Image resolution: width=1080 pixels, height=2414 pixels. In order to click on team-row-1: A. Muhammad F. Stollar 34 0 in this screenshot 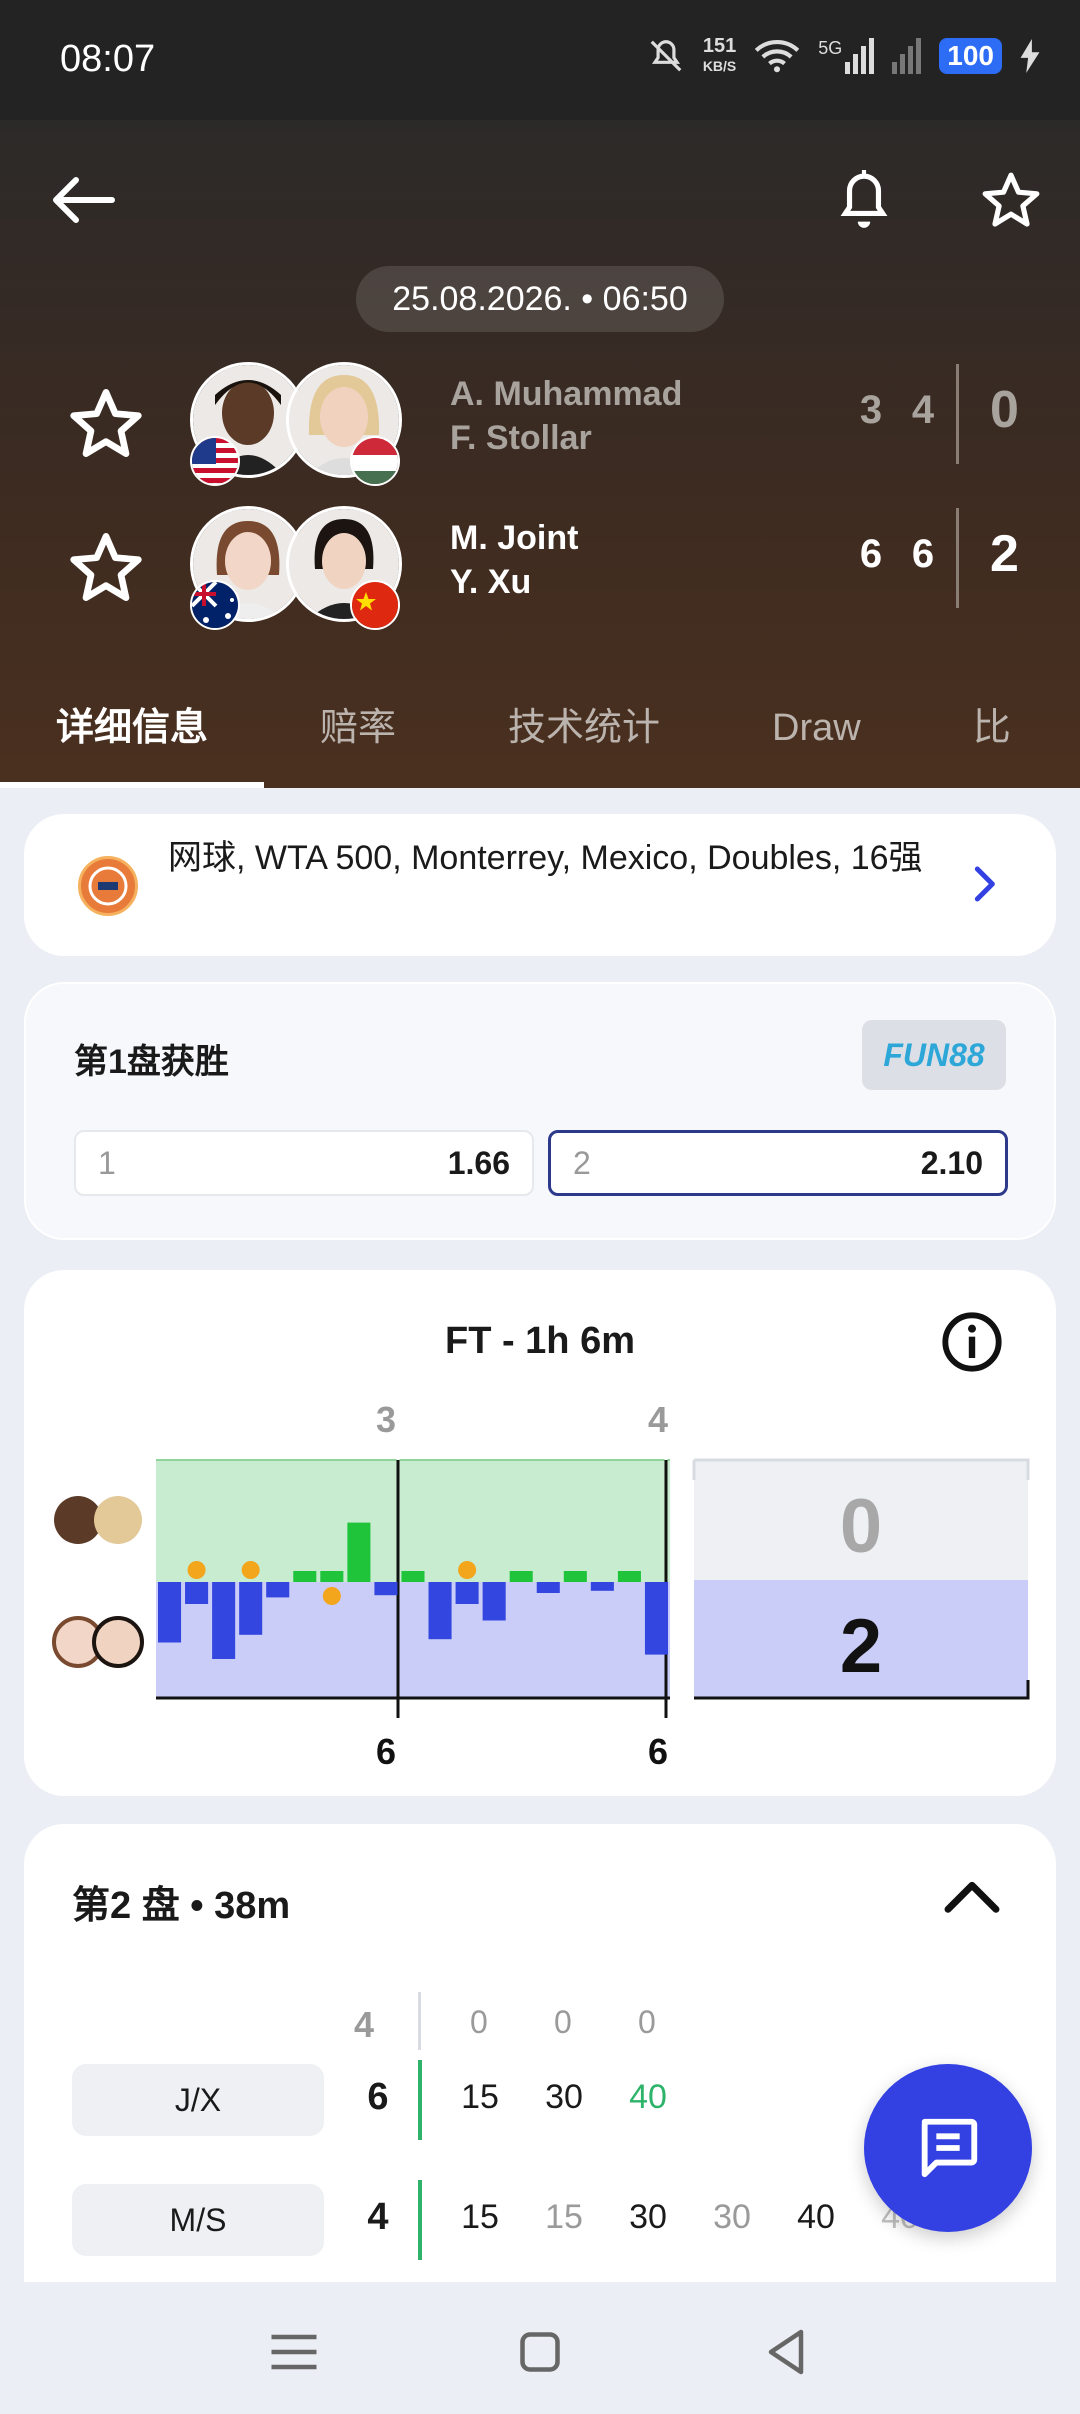, I will do `click(540, 420)`.